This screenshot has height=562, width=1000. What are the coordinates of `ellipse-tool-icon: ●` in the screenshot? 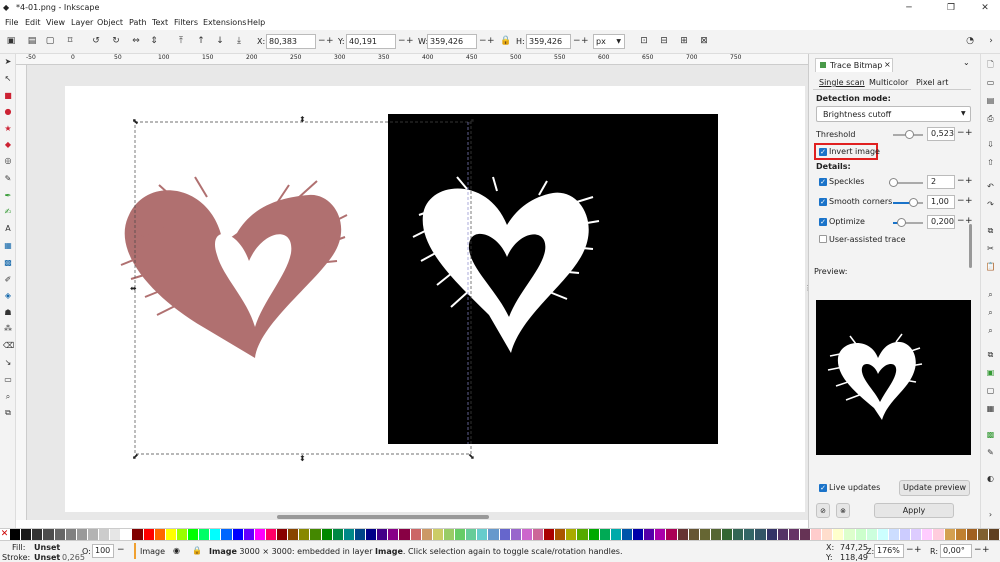 It's located at (8, 112).